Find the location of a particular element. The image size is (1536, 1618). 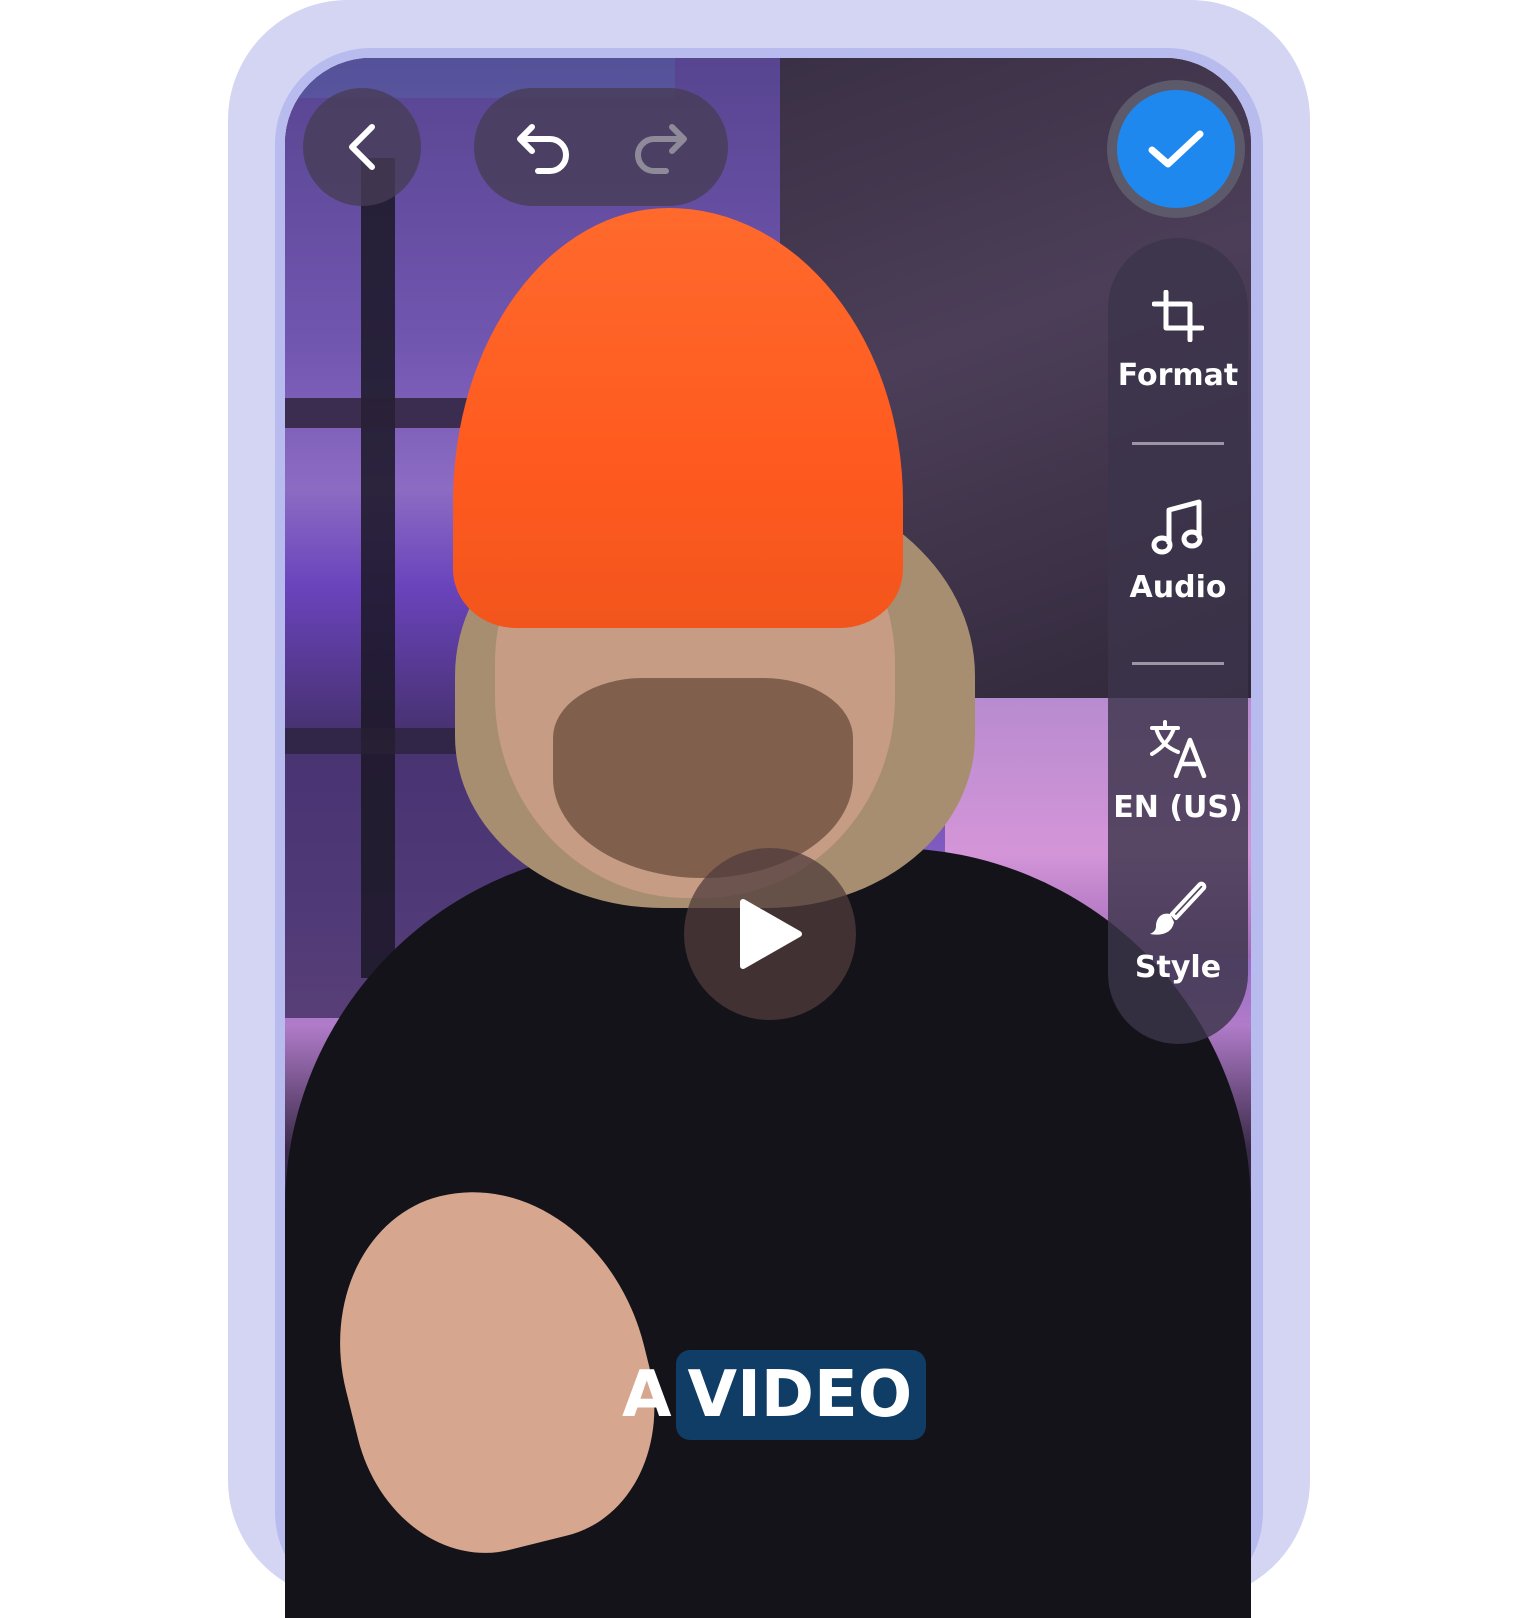

chevron-left-icon is located at coordinates (362, 147).